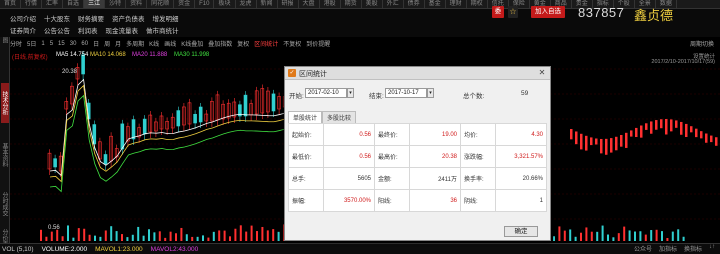 Image resolution: width=720 pixels, height=254 pixels. Describe the element at coordinates (702, 43) in the screenshot. I see `period-switch-button: 周期切换` at that location.